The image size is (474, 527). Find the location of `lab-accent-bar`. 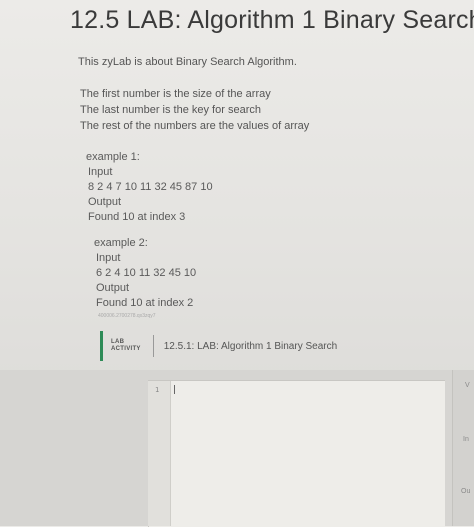

lab-accent-bar is located at coordinates (101, 346).